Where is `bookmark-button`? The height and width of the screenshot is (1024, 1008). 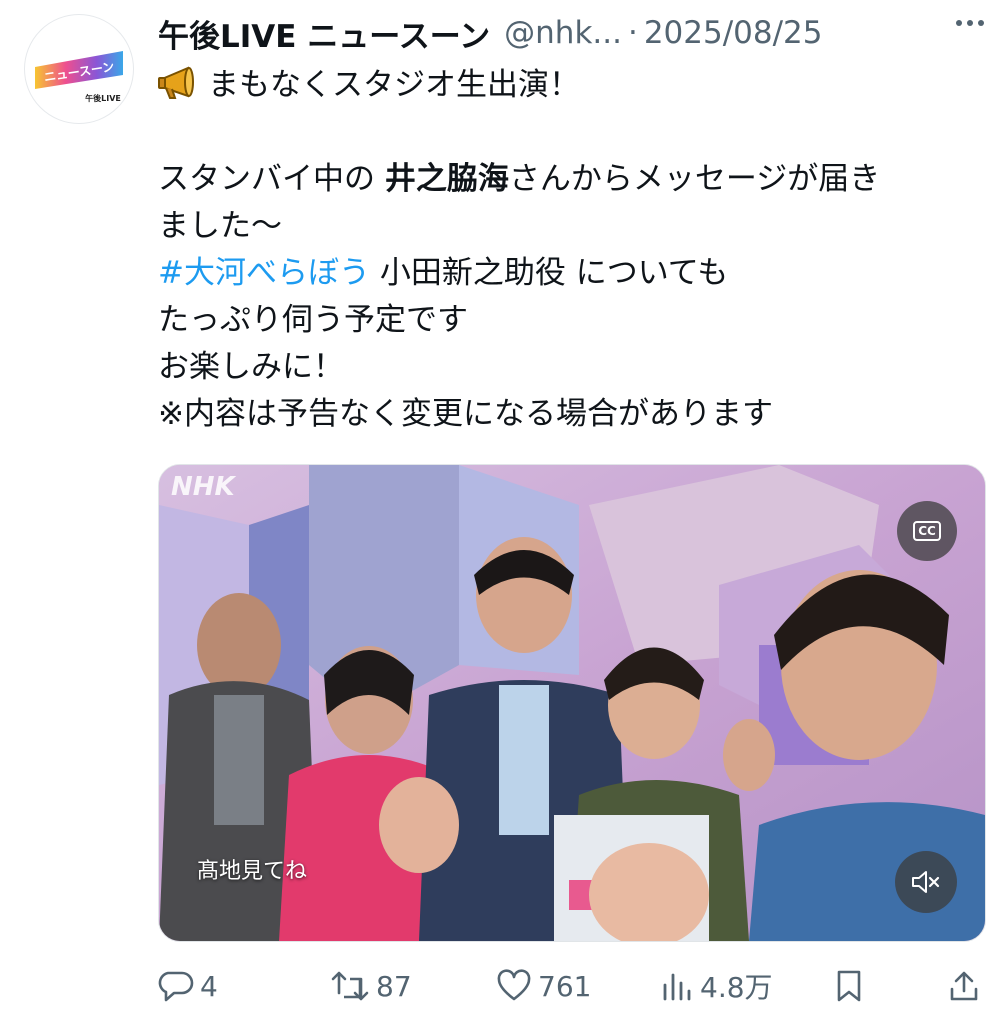 bookmark-button is located at coordinates (852, 986).